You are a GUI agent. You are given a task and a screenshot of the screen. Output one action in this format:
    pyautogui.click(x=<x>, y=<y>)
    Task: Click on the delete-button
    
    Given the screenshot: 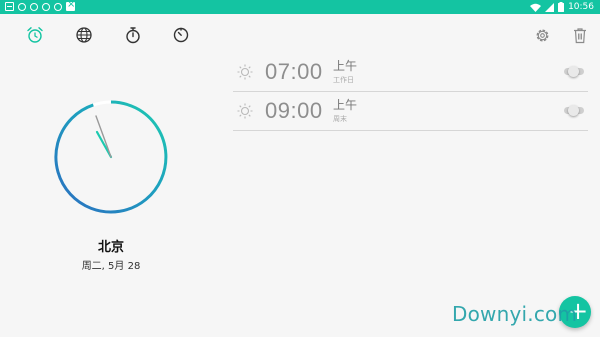 What is the action you would take?
    pyautogui.click(x=580, y=35)
    